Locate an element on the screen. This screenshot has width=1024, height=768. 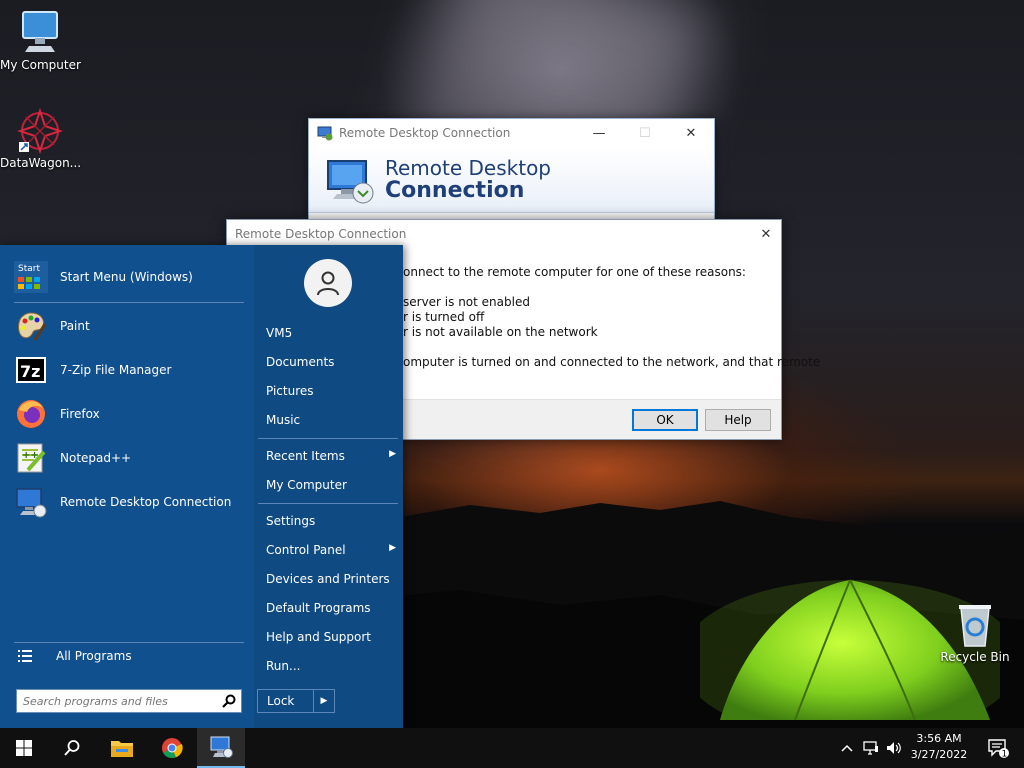
place-help-and-support: Help and Support is located at coordinates (331, 637).